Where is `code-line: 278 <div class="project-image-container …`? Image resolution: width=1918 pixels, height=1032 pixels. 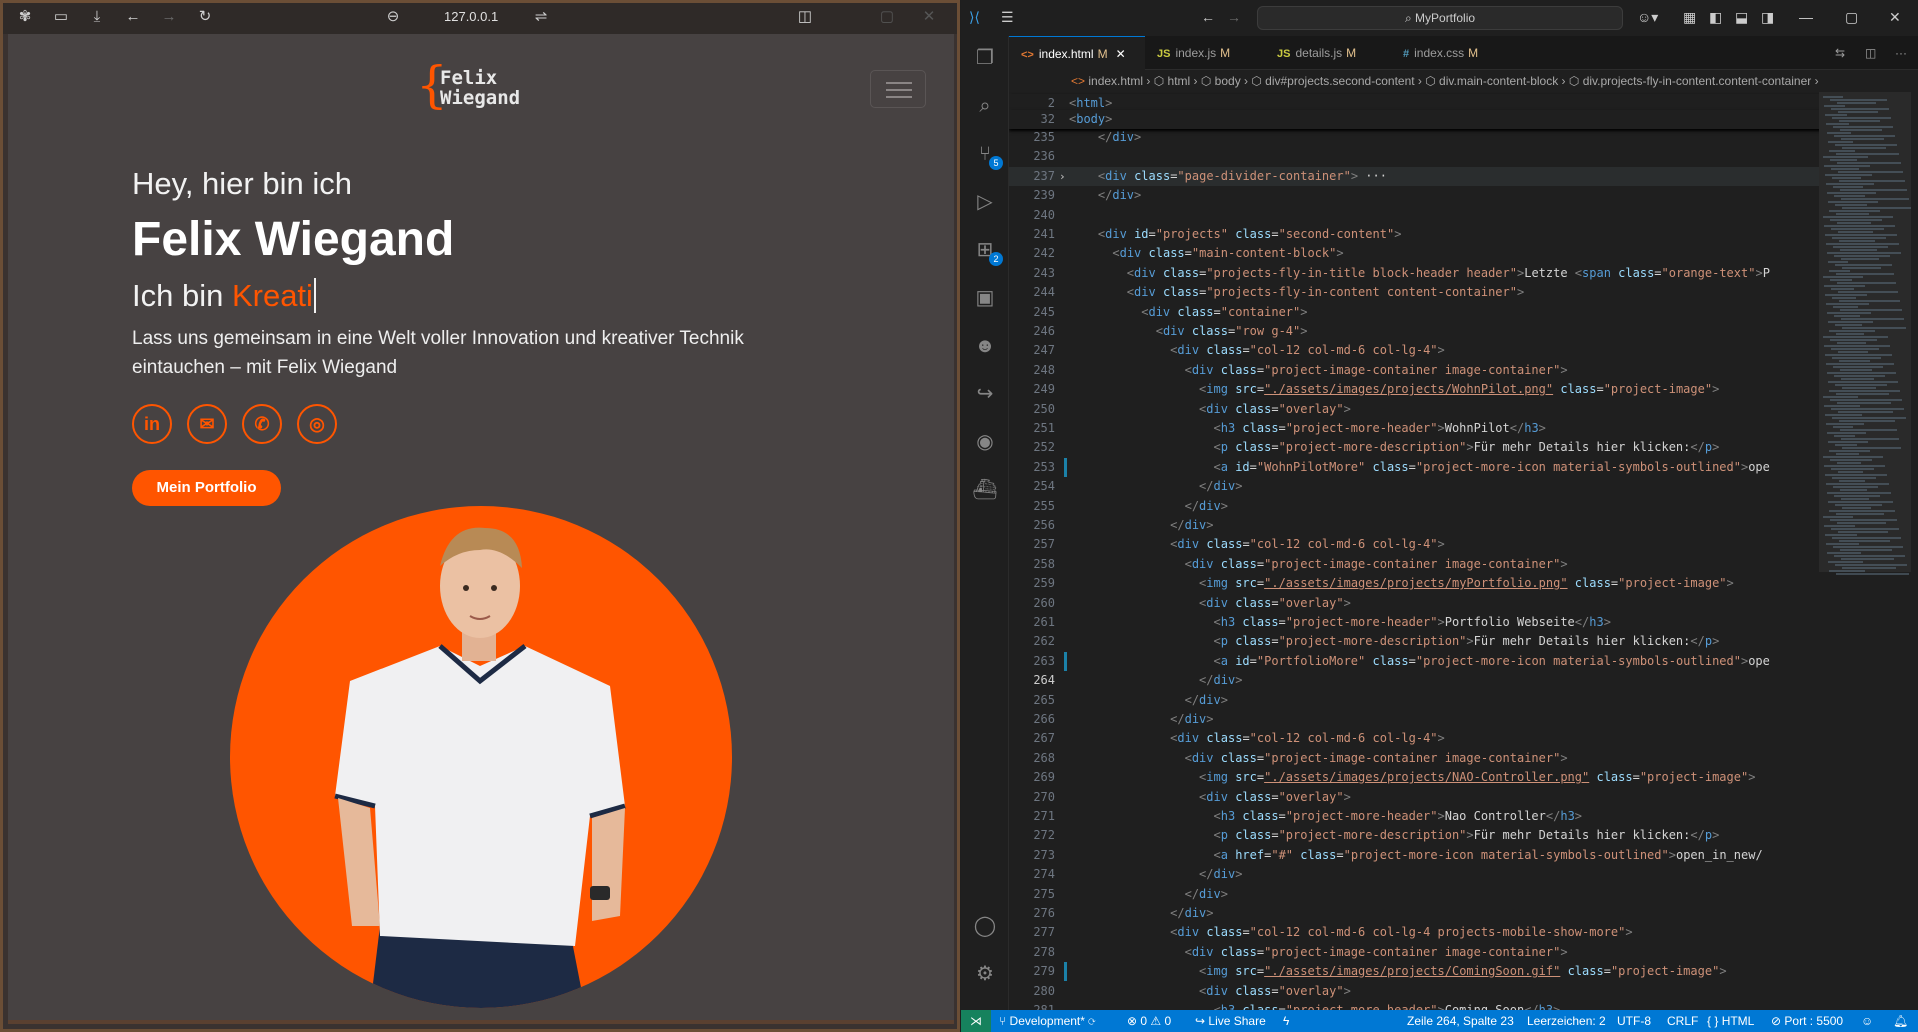 code-line: 278 <div class="project-image-container … is located at coordinates (1418, 952).